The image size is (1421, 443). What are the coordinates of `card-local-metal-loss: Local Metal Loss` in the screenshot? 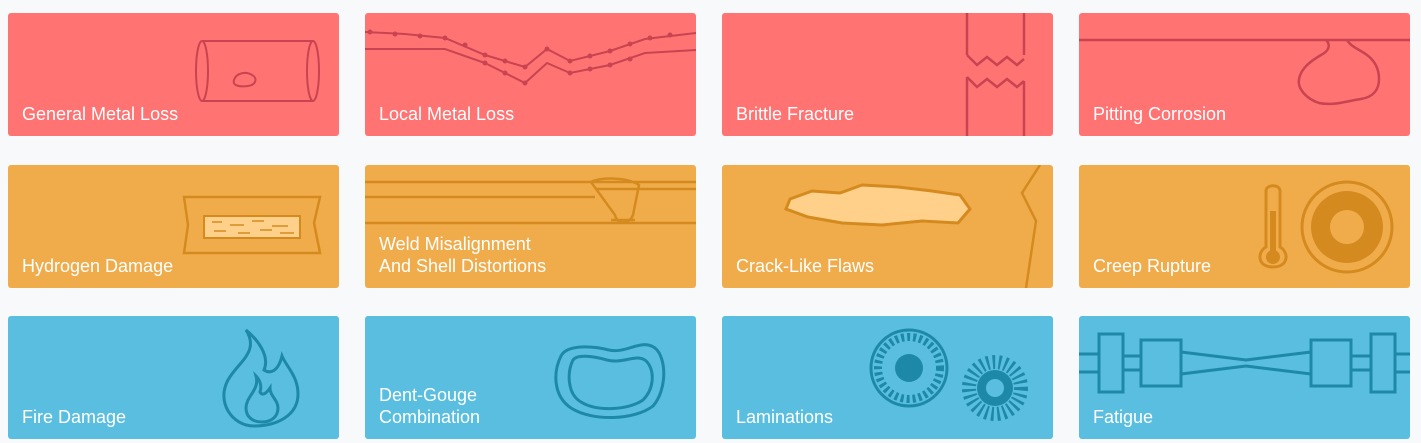 It's located at (530, 74).